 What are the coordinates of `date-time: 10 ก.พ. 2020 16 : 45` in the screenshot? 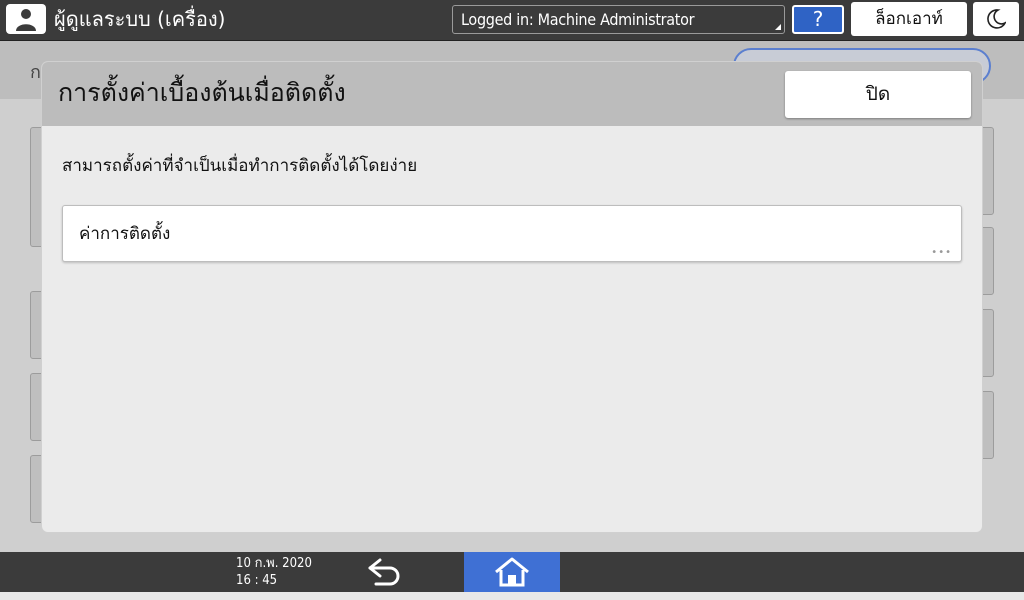 It's located at (274, 572).